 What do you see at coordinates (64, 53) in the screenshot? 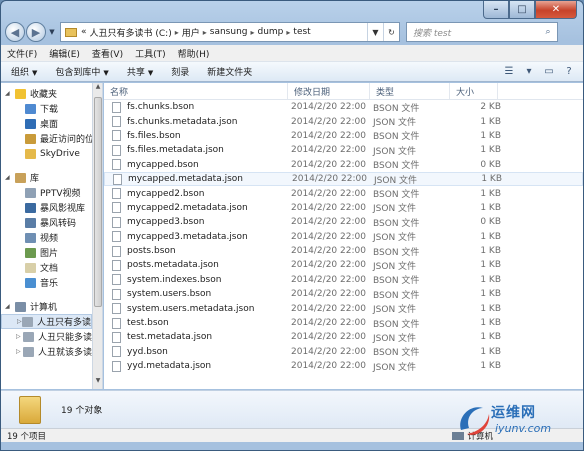
I see `menu-edit: 编辑(E)` at bounding box center [64, 53].